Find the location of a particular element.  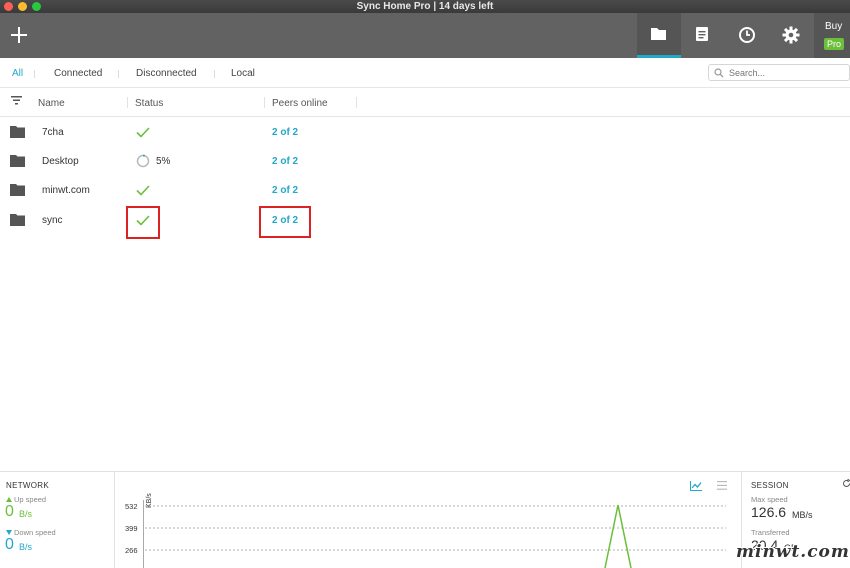

add-folder-button is located at coordinates (19, 35).